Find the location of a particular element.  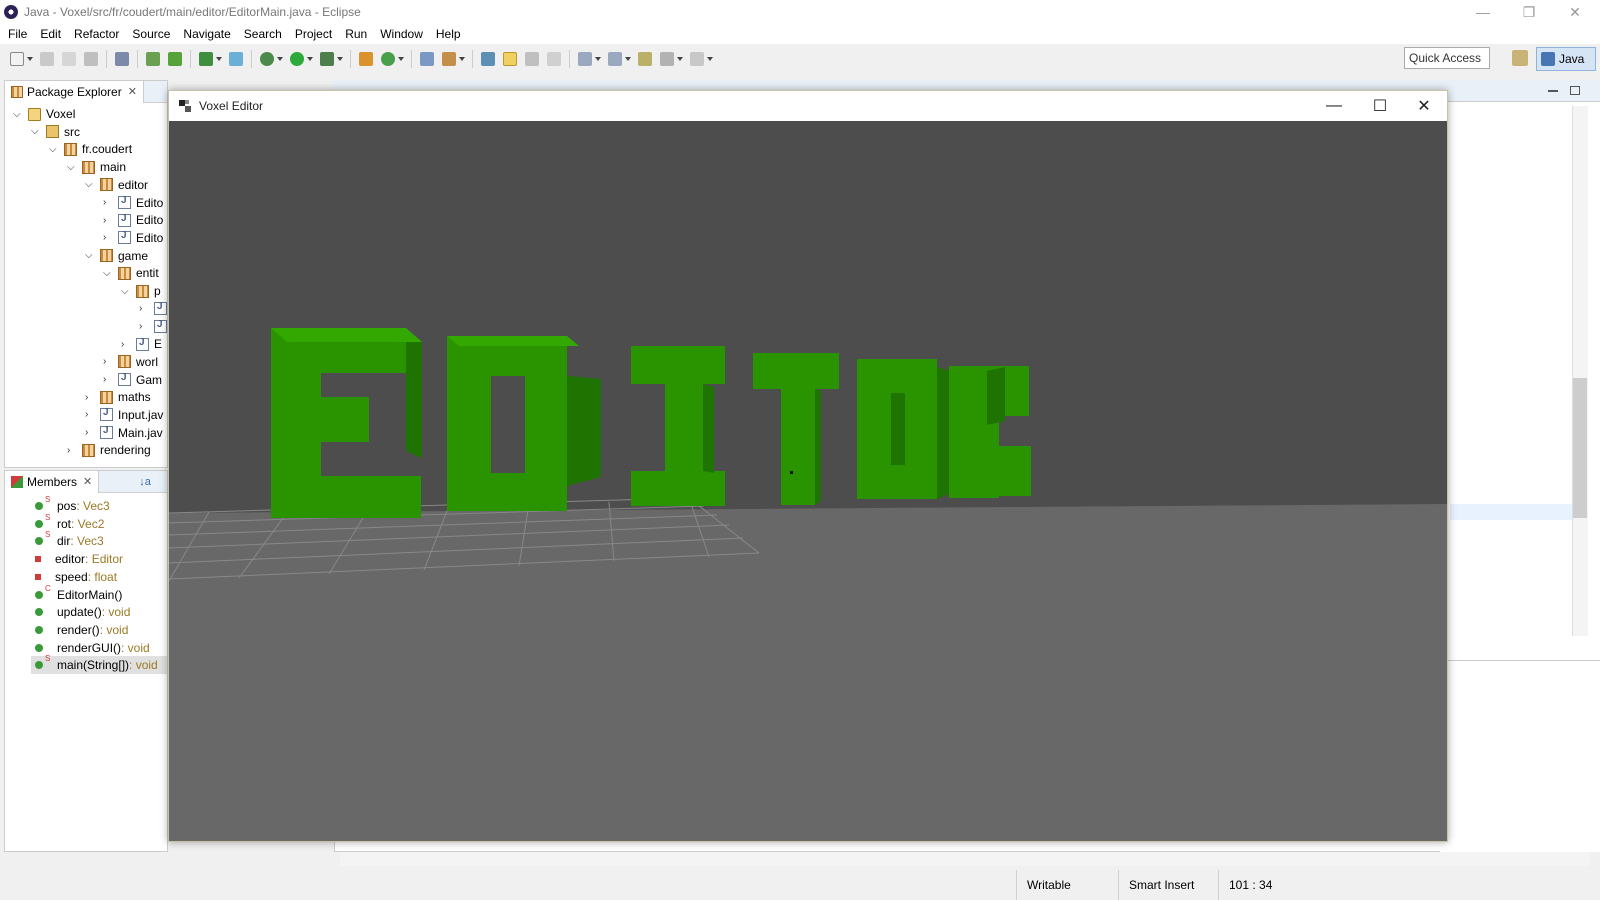

next-annotation-icon is located at coordinates (585, 59).